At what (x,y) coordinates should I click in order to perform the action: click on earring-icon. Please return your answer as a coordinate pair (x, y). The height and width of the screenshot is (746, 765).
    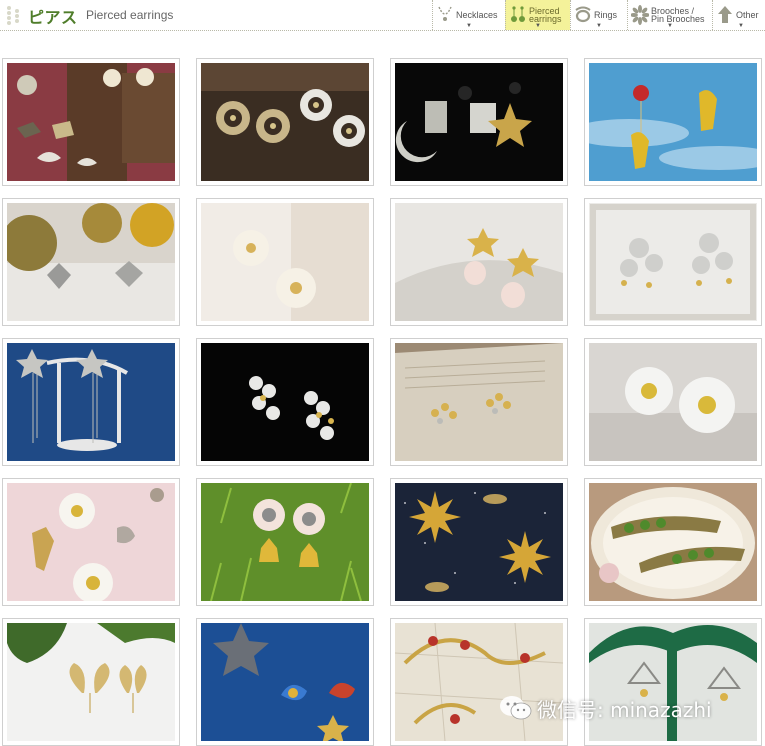
    Looking at the image, I should click on (518, 14).